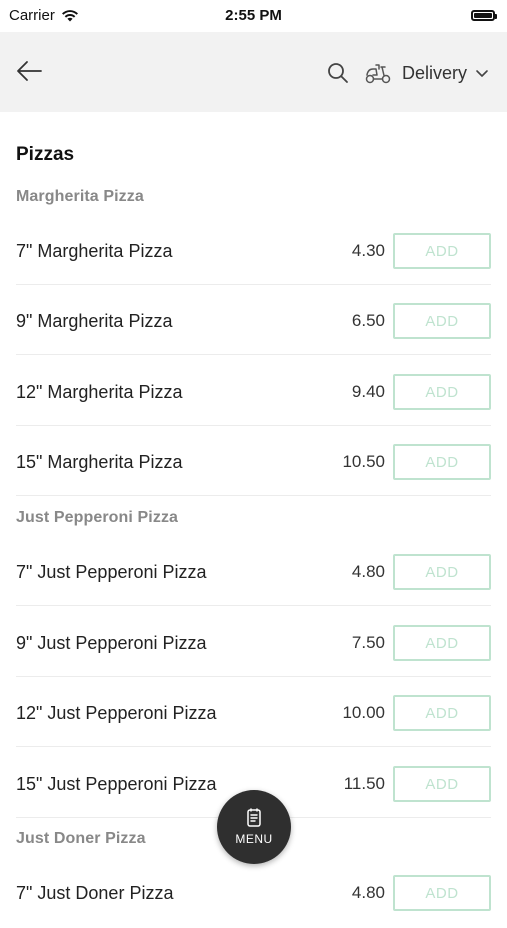 The width and height of the screenshot is (507, 928). What do you see at coordinates (253, 893) in the screenshot?
I see `menu-item: 7" Just Doner Pizza 4.80 ADD` at bounding box center [253, 893].